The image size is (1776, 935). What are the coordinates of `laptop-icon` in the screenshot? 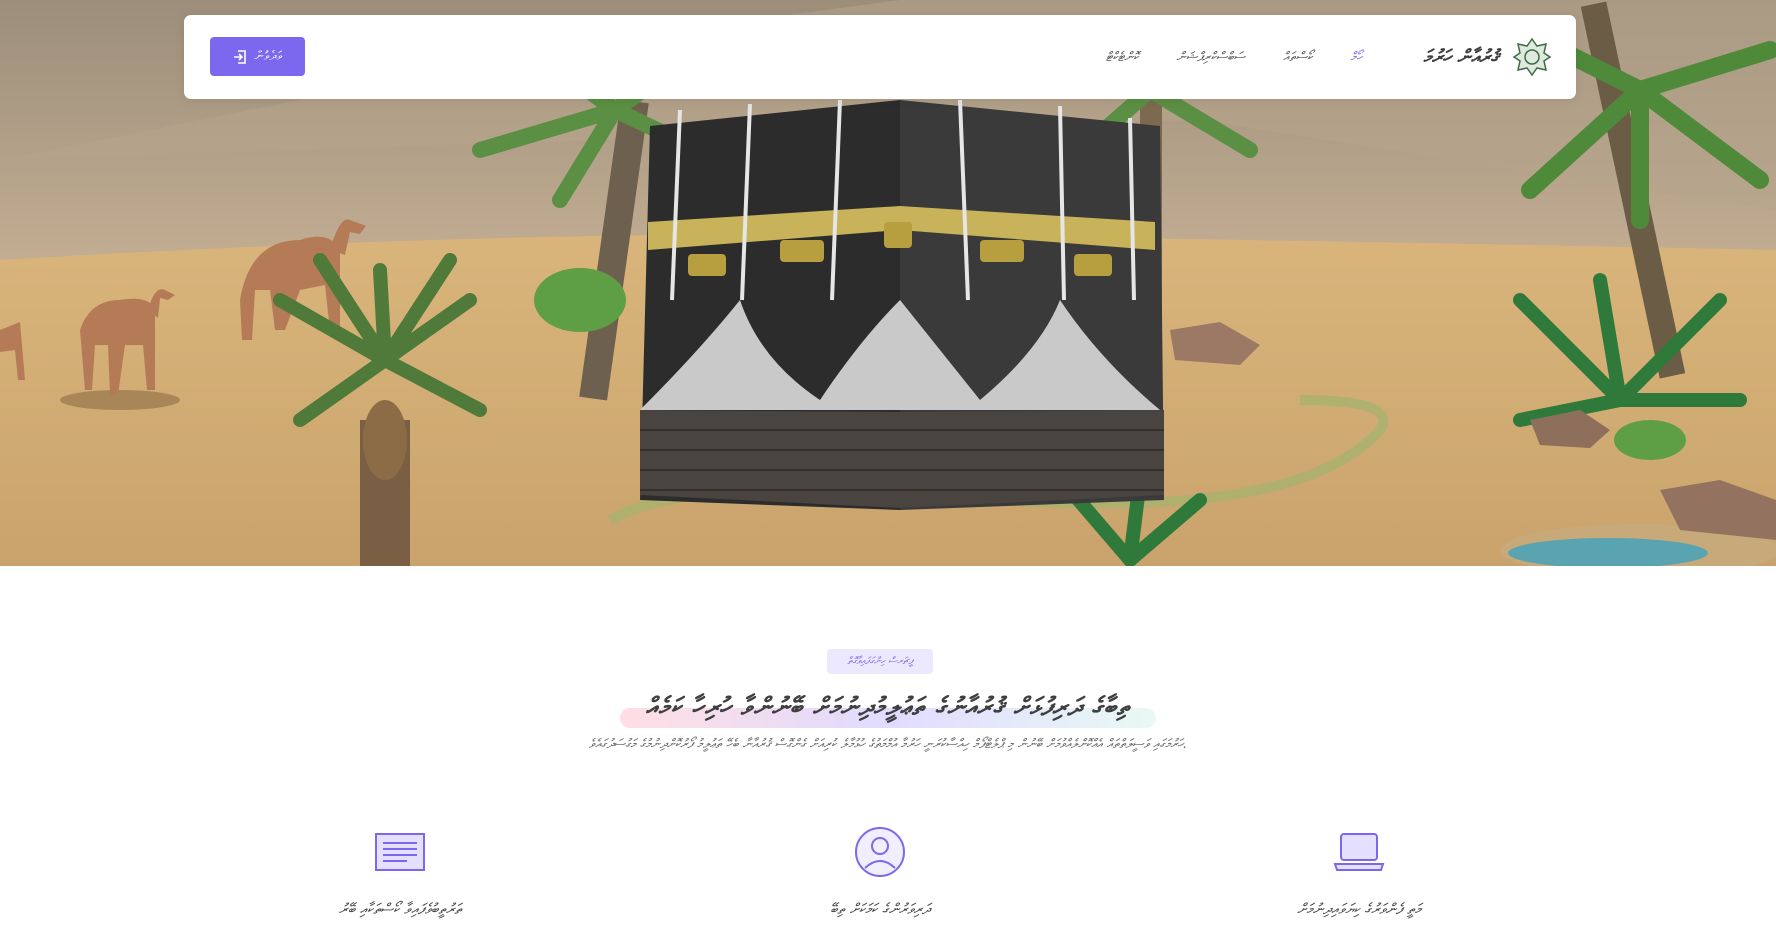 It's located at (1359, 852).